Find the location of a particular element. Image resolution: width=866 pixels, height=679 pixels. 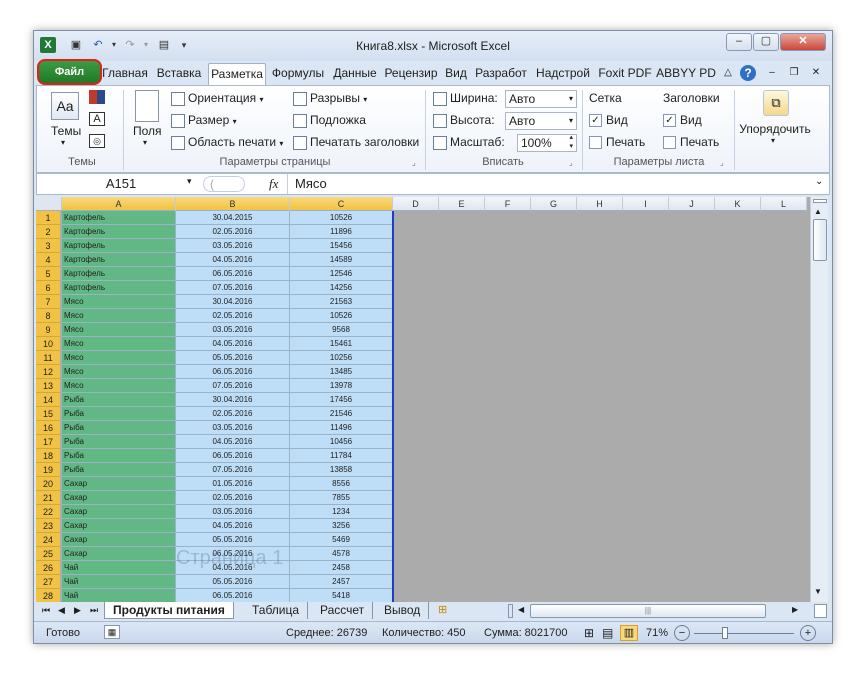

width-combo: Авто ▾ is located at coordinates (541, 99).